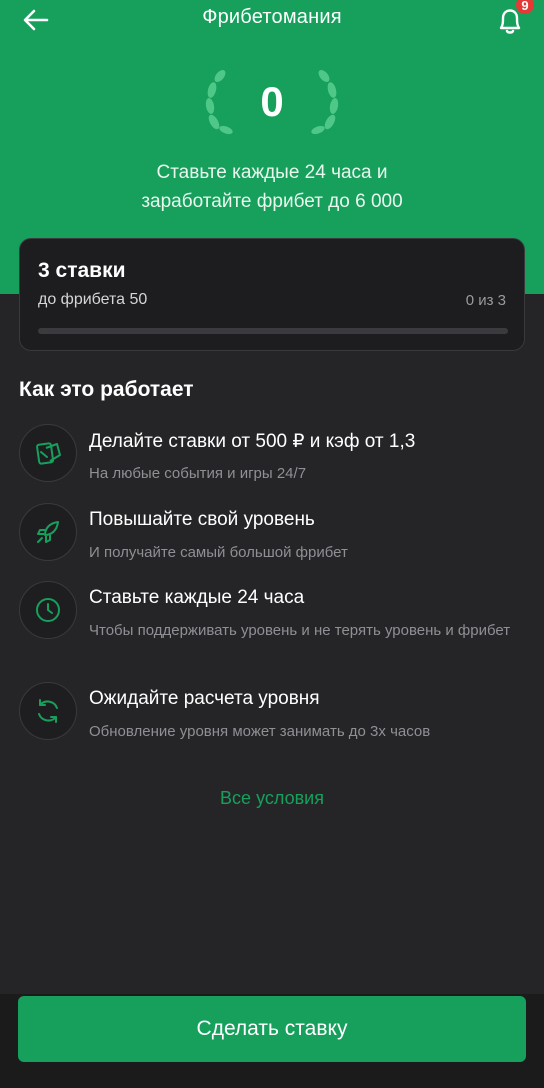 This screenshot has height=1088, width=544. Describe the element at coordinates (272, 101) in the screenshot. I see `level-value: 0` at that location.